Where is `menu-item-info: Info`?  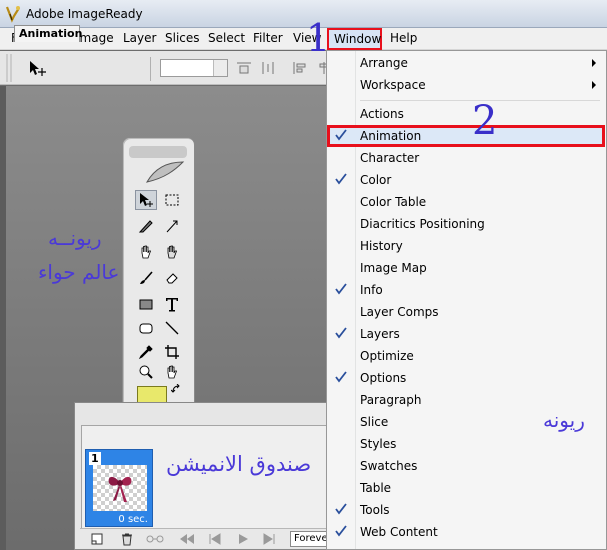
menu-item-info: Info is located at coordinates (466, 290).